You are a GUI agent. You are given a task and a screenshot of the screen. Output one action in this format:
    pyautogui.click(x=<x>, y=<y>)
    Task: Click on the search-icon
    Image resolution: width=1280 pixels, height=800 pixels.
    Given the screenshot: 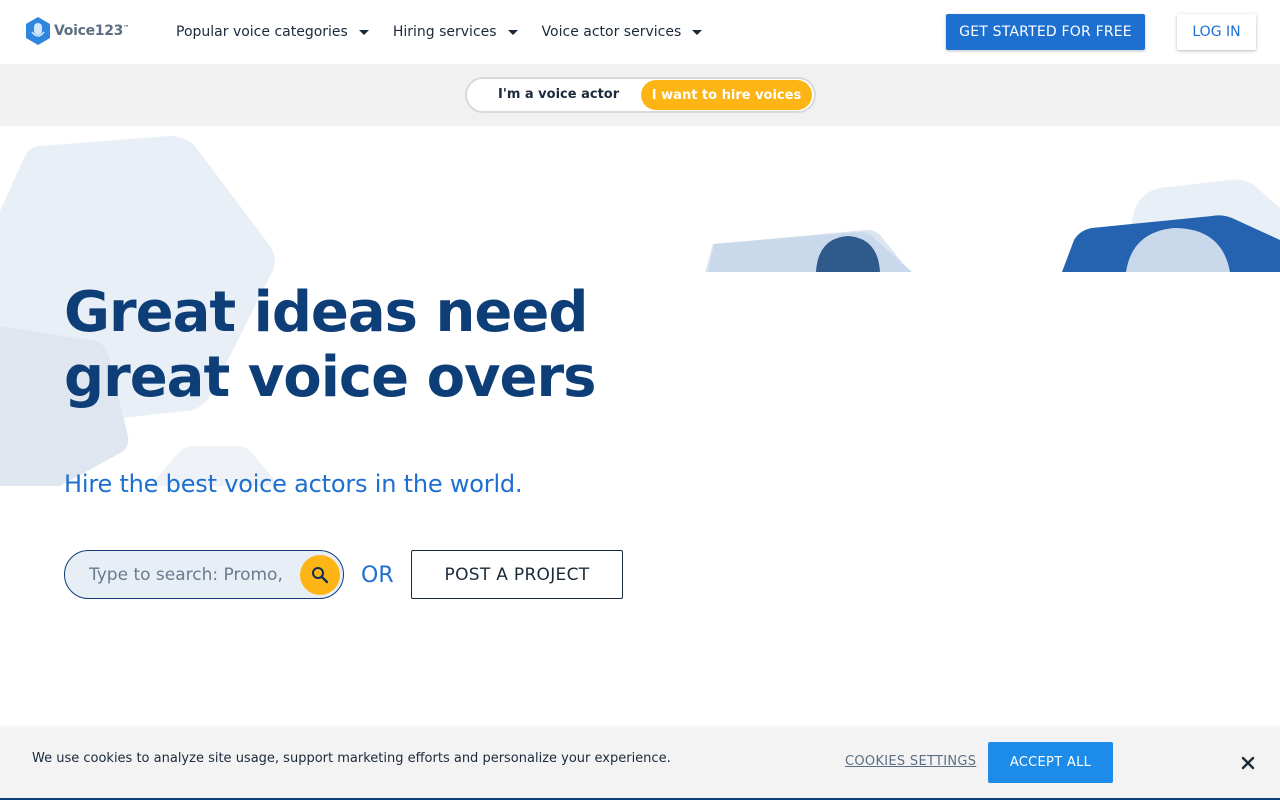 What is the action you would take?
    pyautogui.click(x=320, y=575)
    